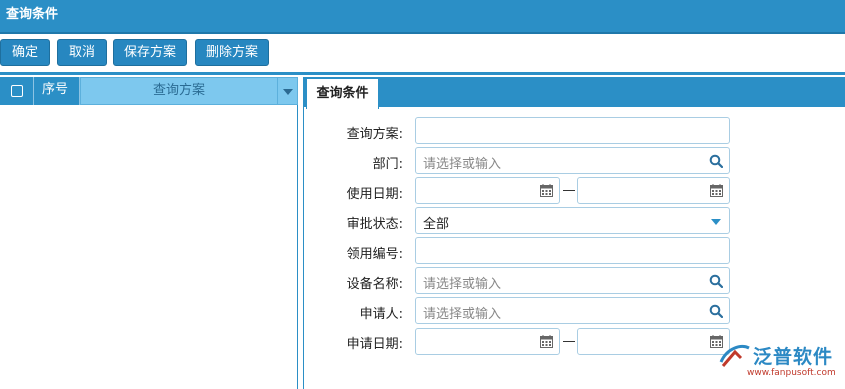 The image size is (845, 389). I want to click on plan-grid-header: 序号 查询方案, so click(149, 91).